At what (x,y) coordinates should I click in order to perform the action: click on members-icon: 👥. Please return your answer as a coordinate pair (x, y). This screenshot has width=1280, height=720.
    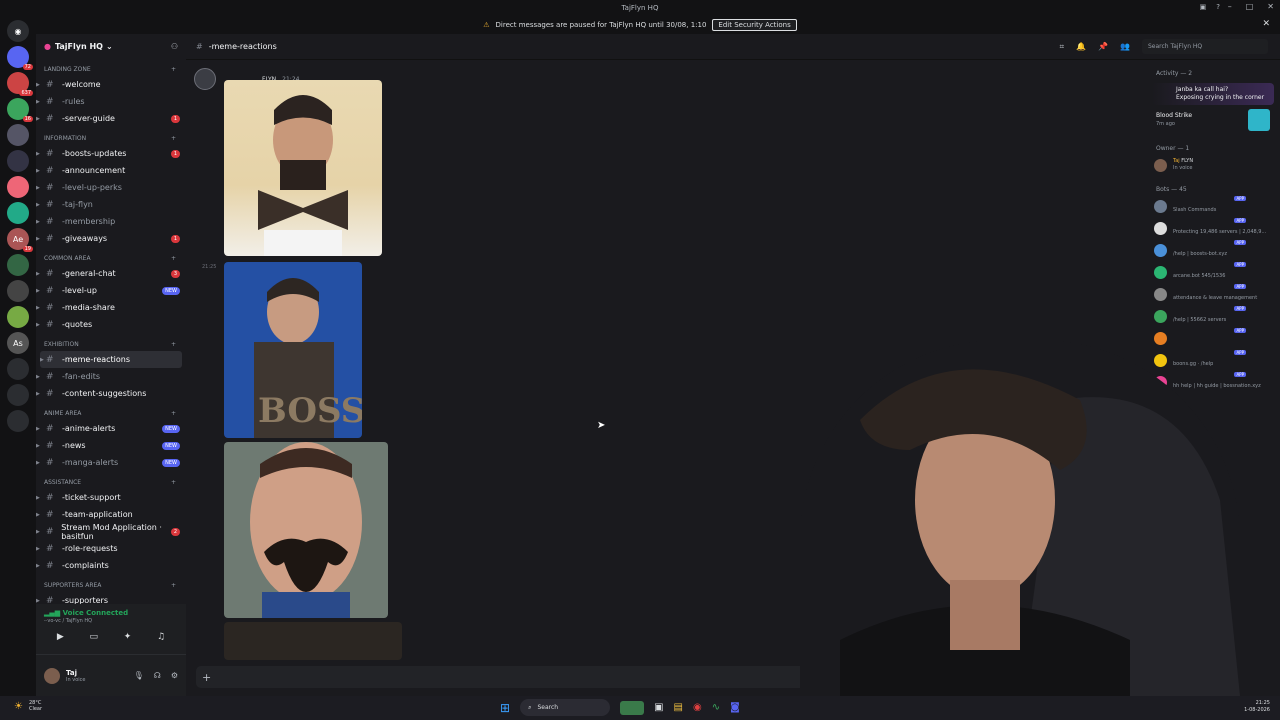
    Looking at the image, I should click on (1125, 47).